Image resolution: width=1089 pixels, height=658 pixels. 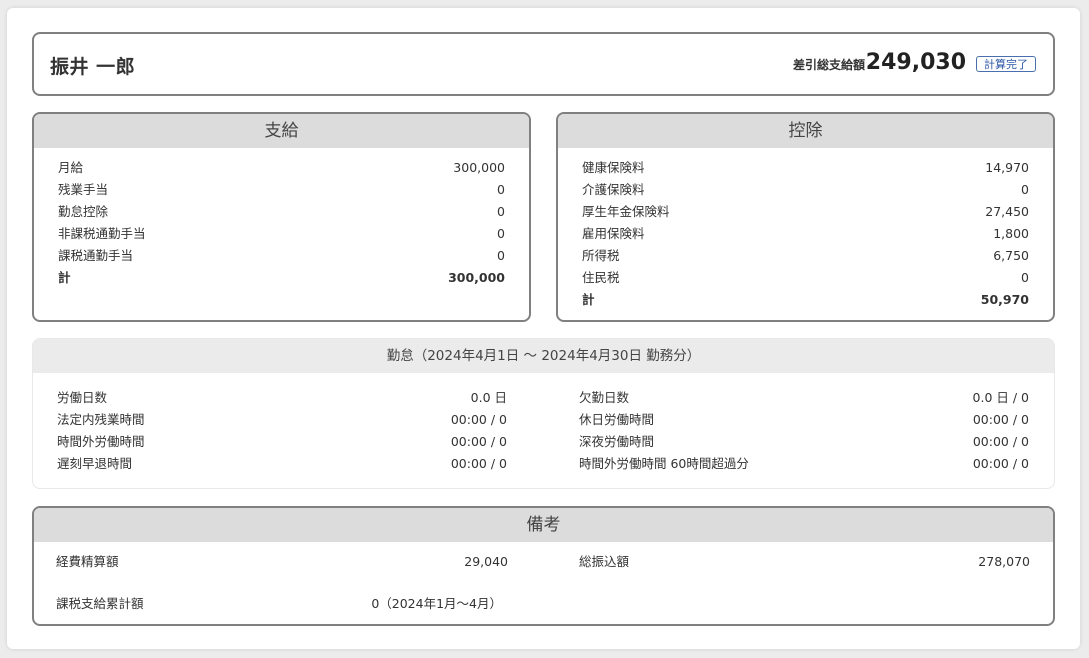 I want to click on attendance-row: 遅刻早退時間 00:00 / 0, so click(x=282, y=464).